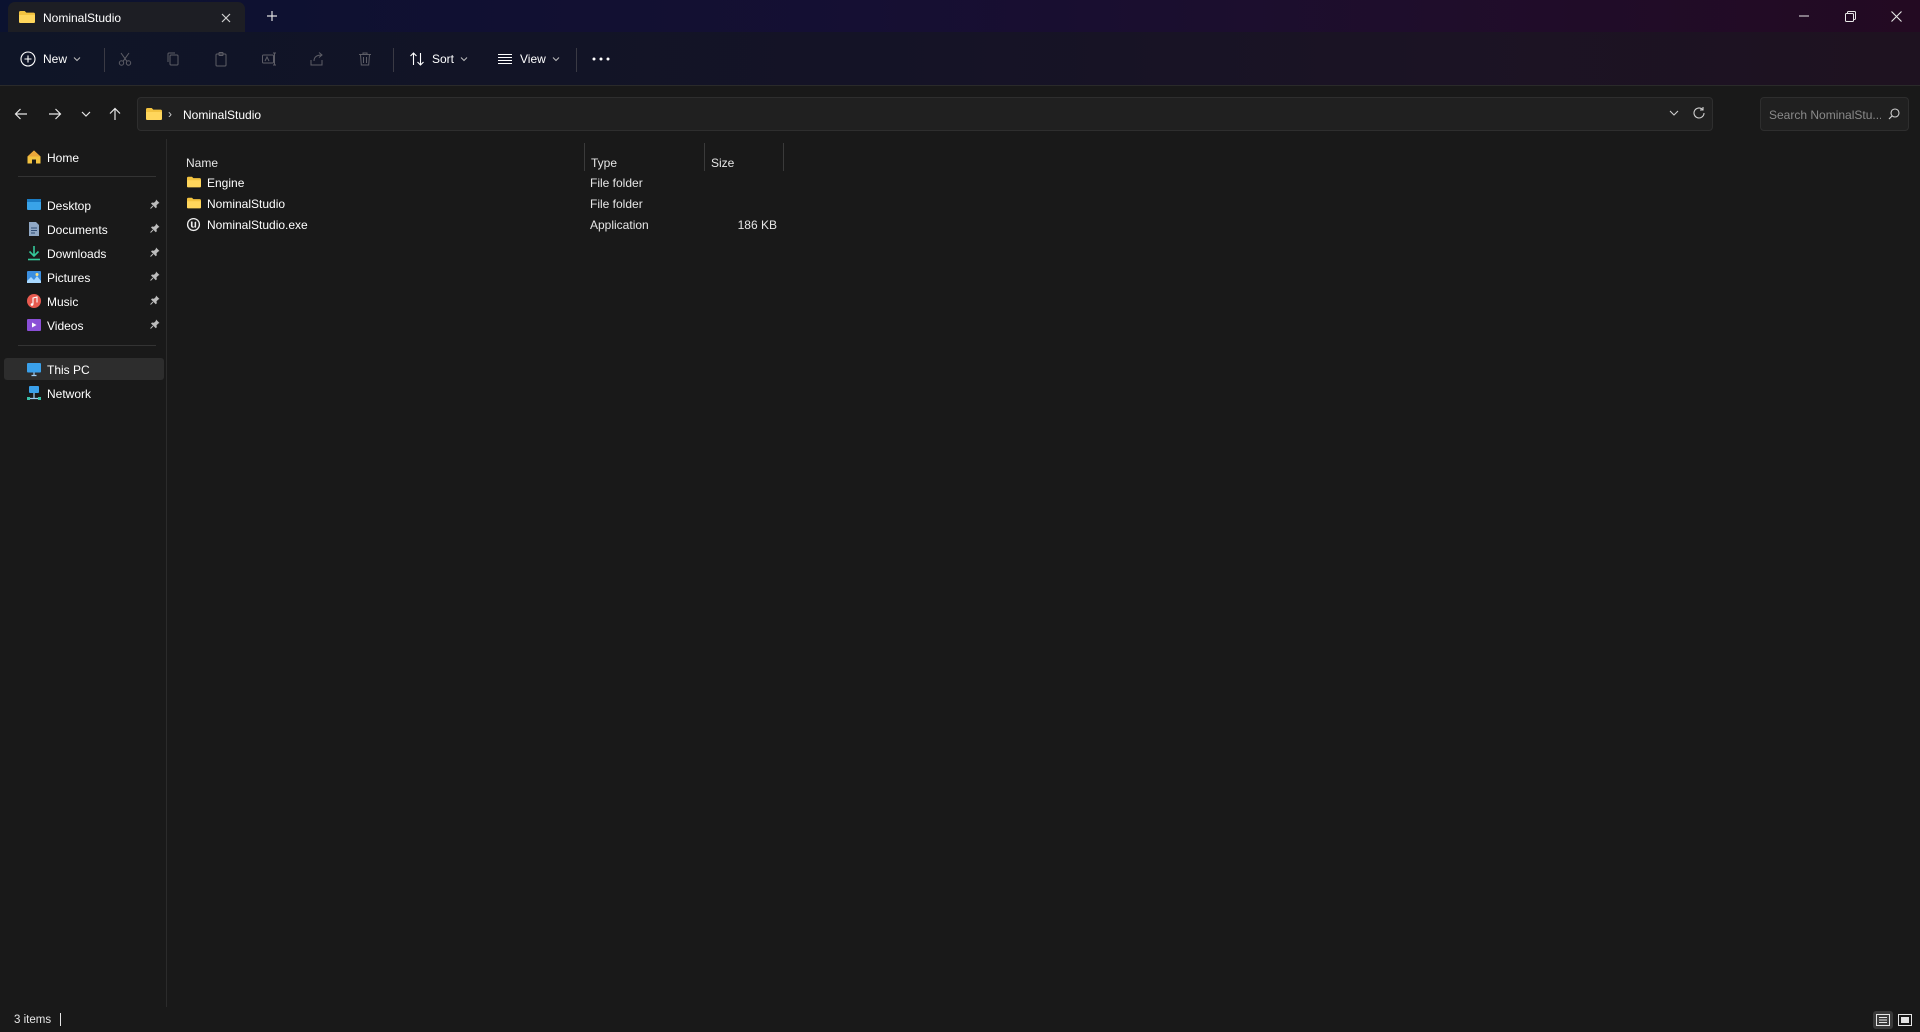  I want to click on sidebar-item-label: Downloads, so click(77, 254).